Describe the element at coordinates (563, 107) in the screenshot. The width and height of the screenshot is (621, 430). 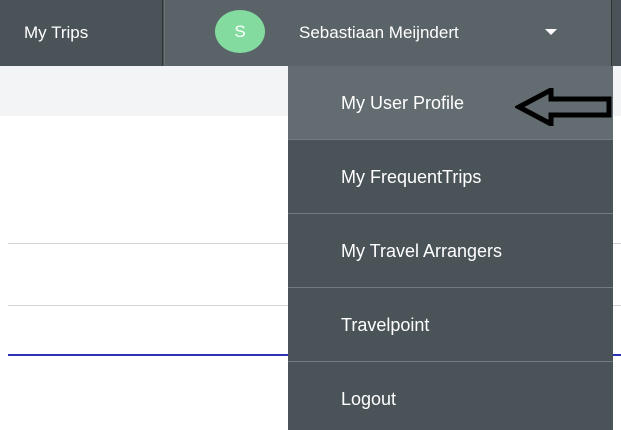
I see `left-arrow-icon` at that location.